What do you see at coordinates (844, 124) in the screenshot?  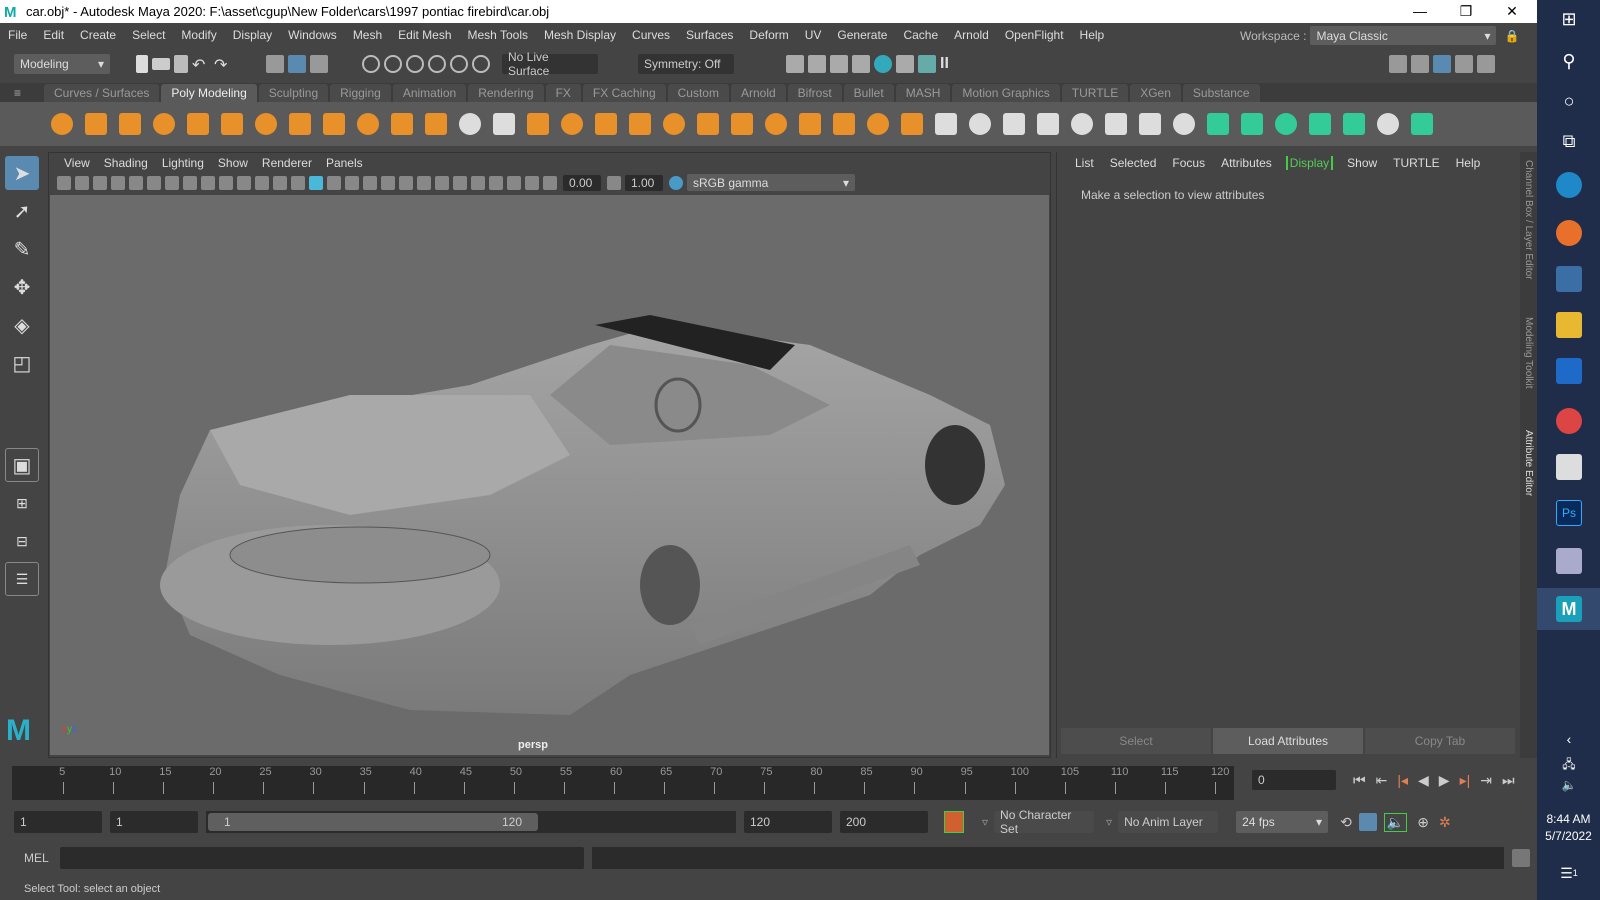 I see `offset-icon` at bounding box center [844, 124].